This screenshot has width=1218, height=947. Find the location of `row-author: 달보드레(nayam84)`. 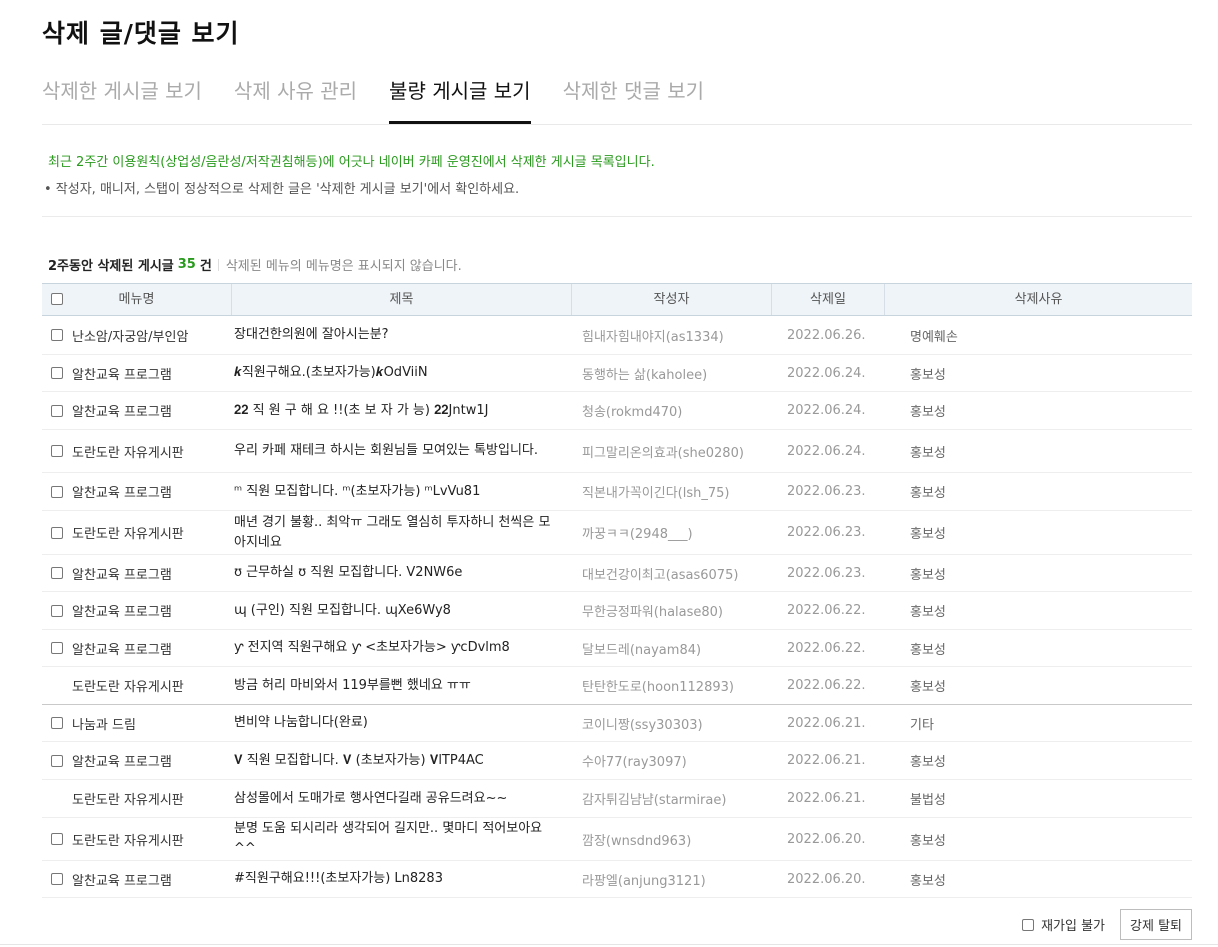

row-author: 달보드레(nayam84) is located at coordinates (672, 648).